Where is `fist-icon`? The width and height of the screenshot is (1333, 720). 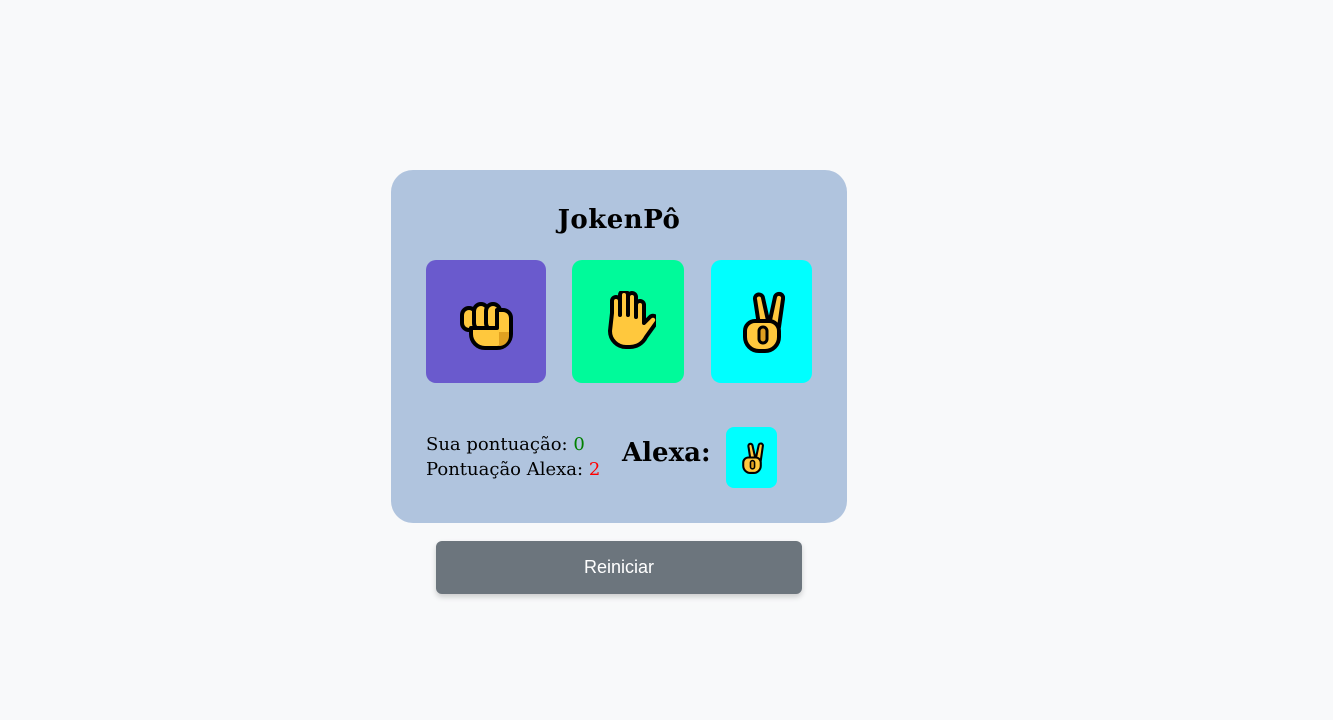 fist-icon is located at coordinates (486, 325).